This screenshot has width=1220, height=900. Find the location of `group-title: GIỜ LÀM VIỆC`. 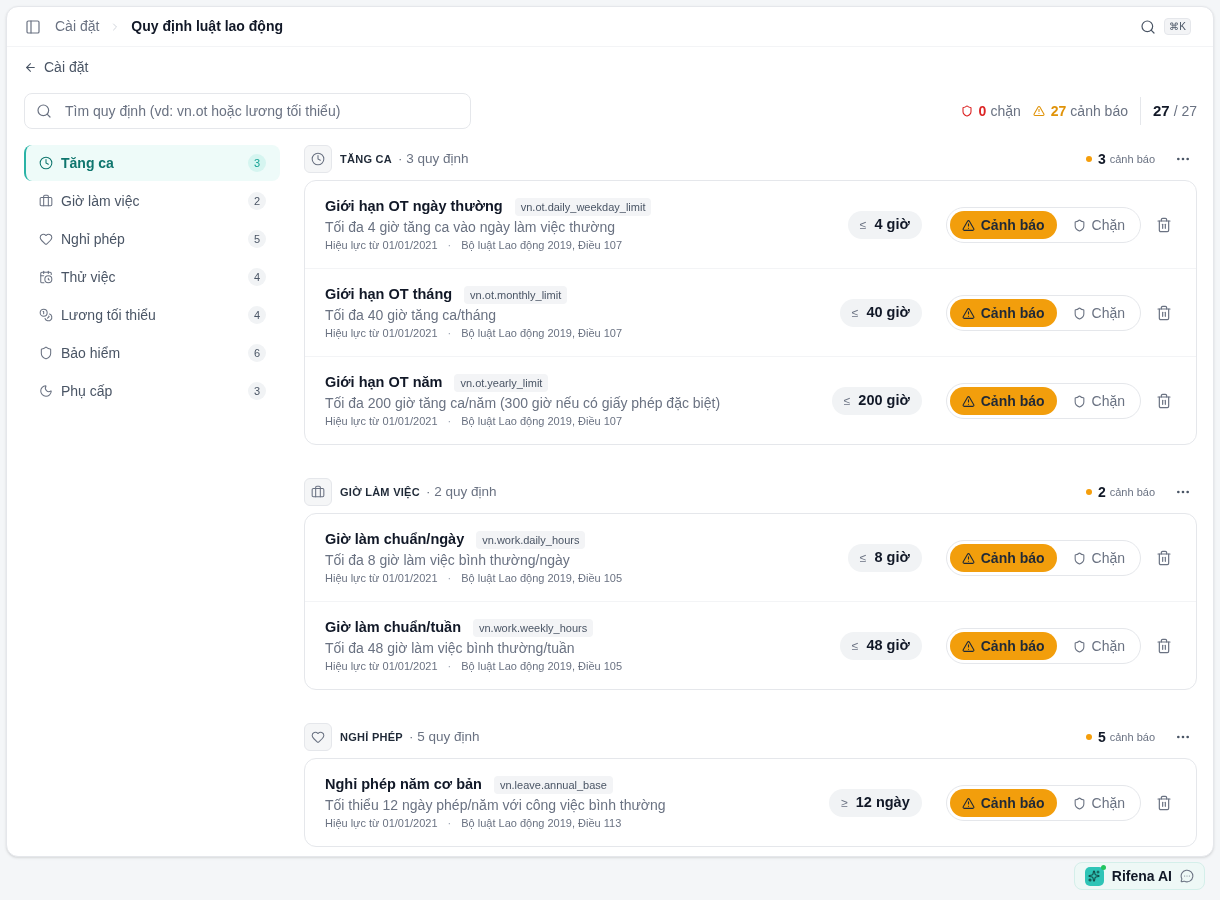

group-title: GIỜ LÀM VIỆC is located at coordinates (380, 492).